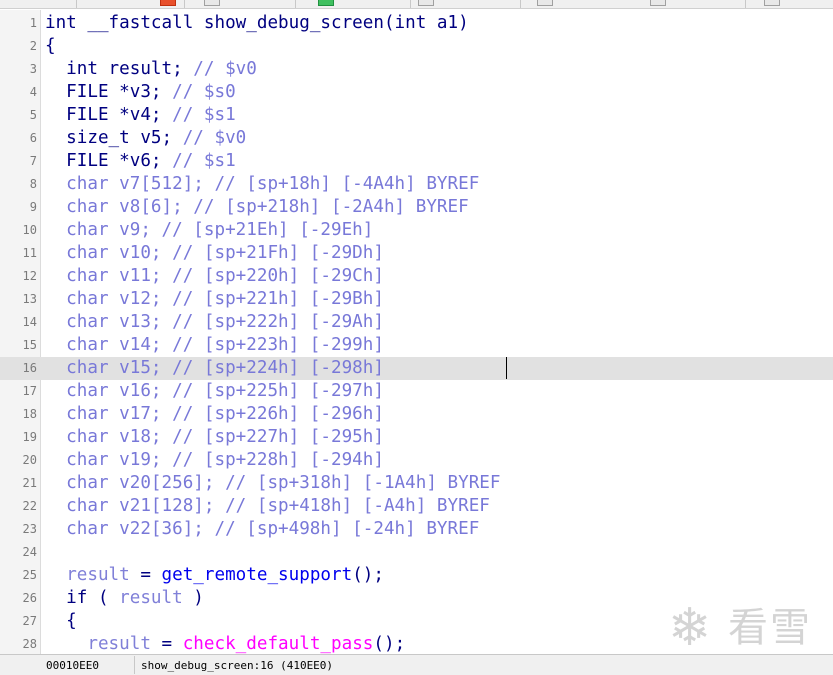  I want to click on line-number: 3, so click(33, 69).